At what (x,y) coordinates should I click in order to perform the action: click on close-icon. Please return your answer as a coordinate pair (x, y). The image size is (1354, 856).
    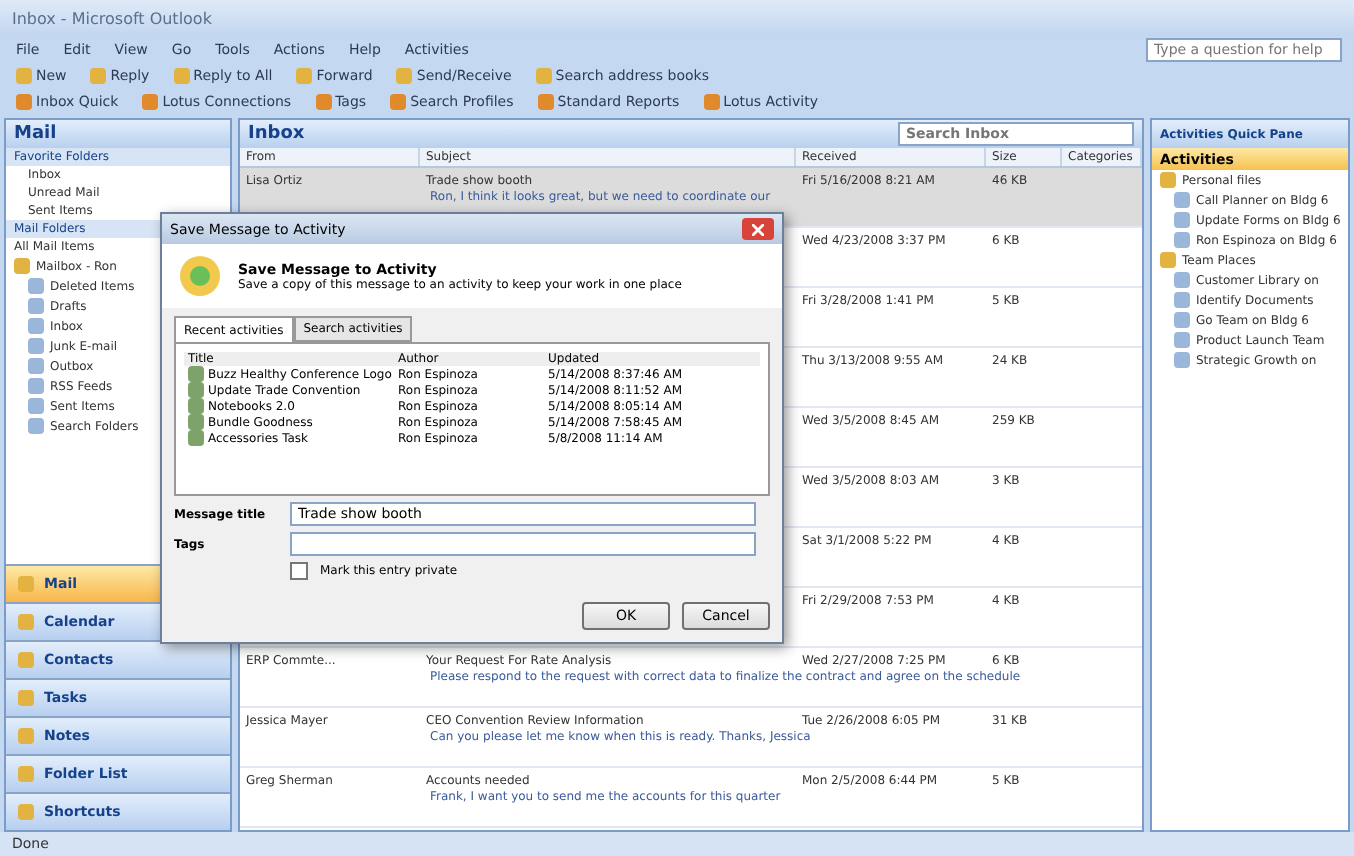
    Looking at the image, I should click on (758, 229).